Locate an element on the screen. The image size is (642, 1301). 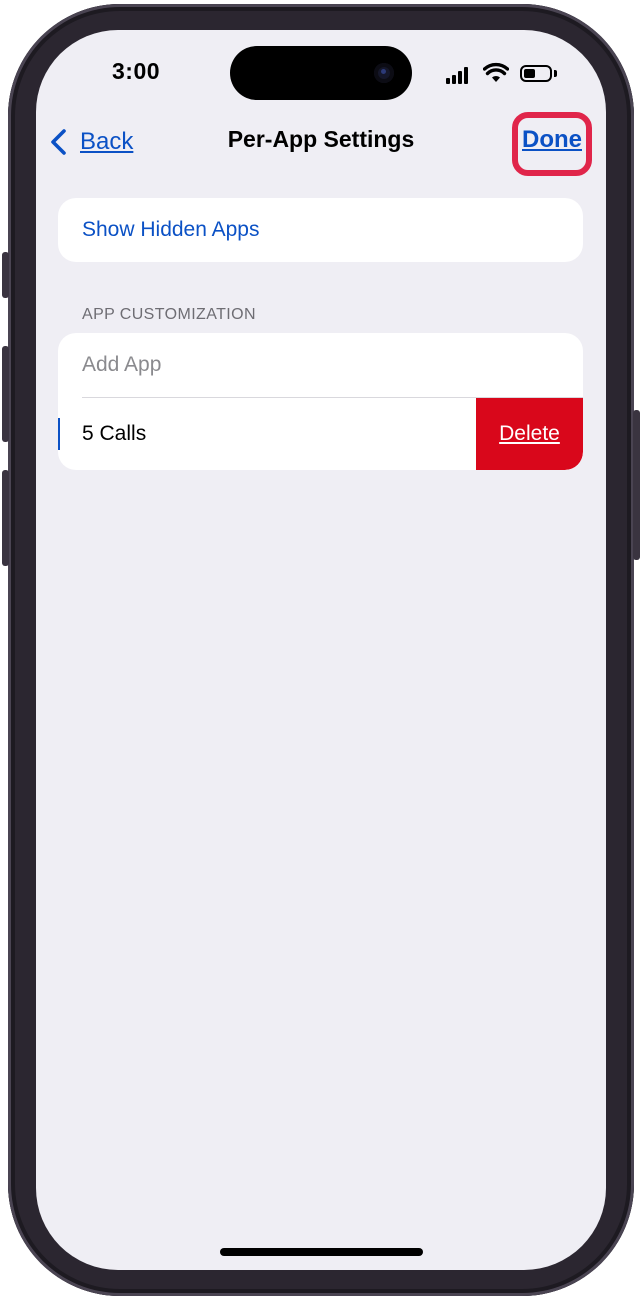
battery-tip is located at coordinates (555, 73).